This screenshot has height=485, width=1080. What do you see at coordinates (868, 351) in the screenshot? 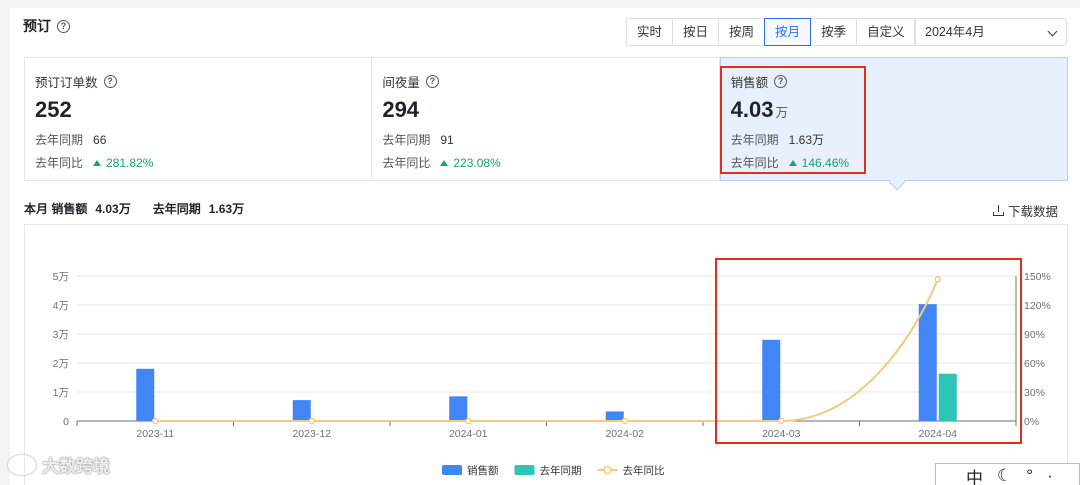
I see `highlight-box-chart` at bounding box center [868, 351].